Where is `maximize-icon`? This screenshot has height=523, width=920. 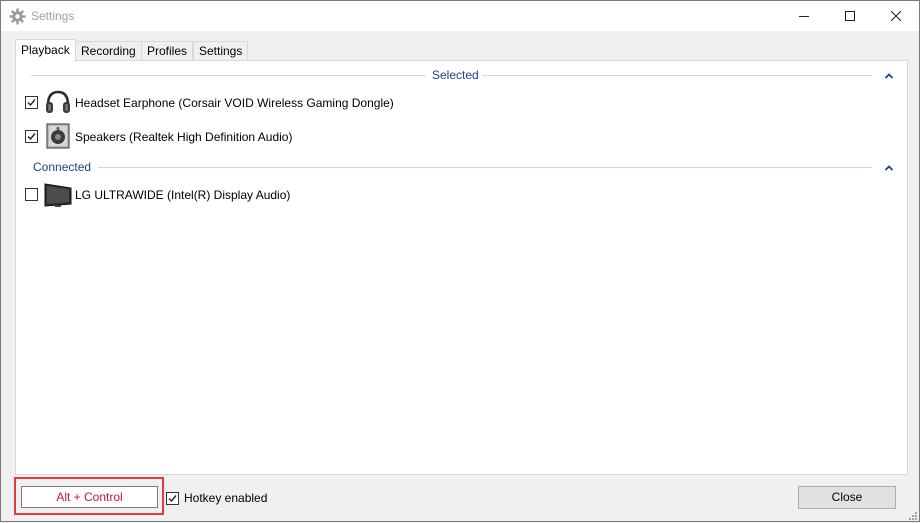
maximize-icon is located at coordinates (850, 16).